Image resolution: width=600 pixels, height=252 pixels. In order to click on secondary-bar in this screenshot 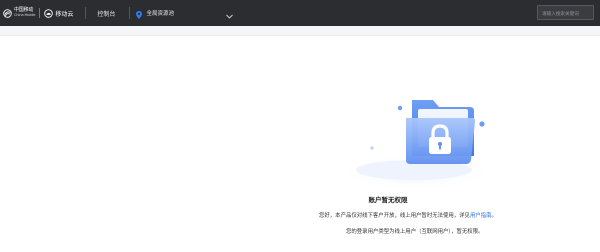, I will do `click(300, 31)`.